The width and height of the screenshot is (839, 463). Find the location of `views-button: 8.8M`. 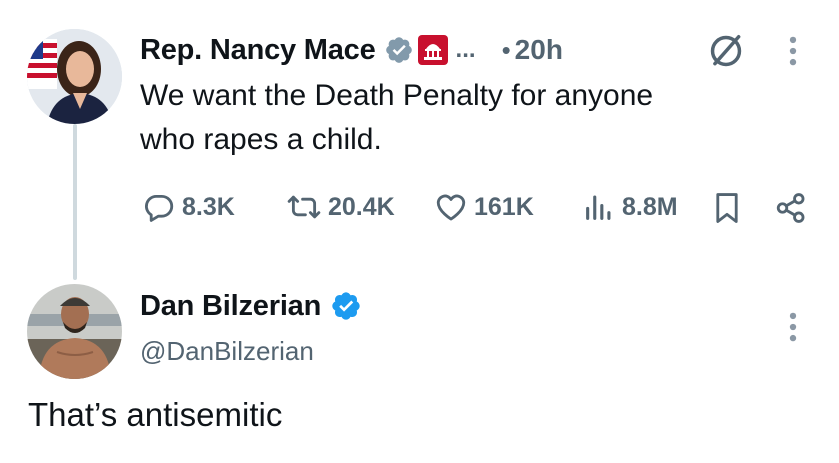

views-button: 8.8M is located at coordinates (630, 207).